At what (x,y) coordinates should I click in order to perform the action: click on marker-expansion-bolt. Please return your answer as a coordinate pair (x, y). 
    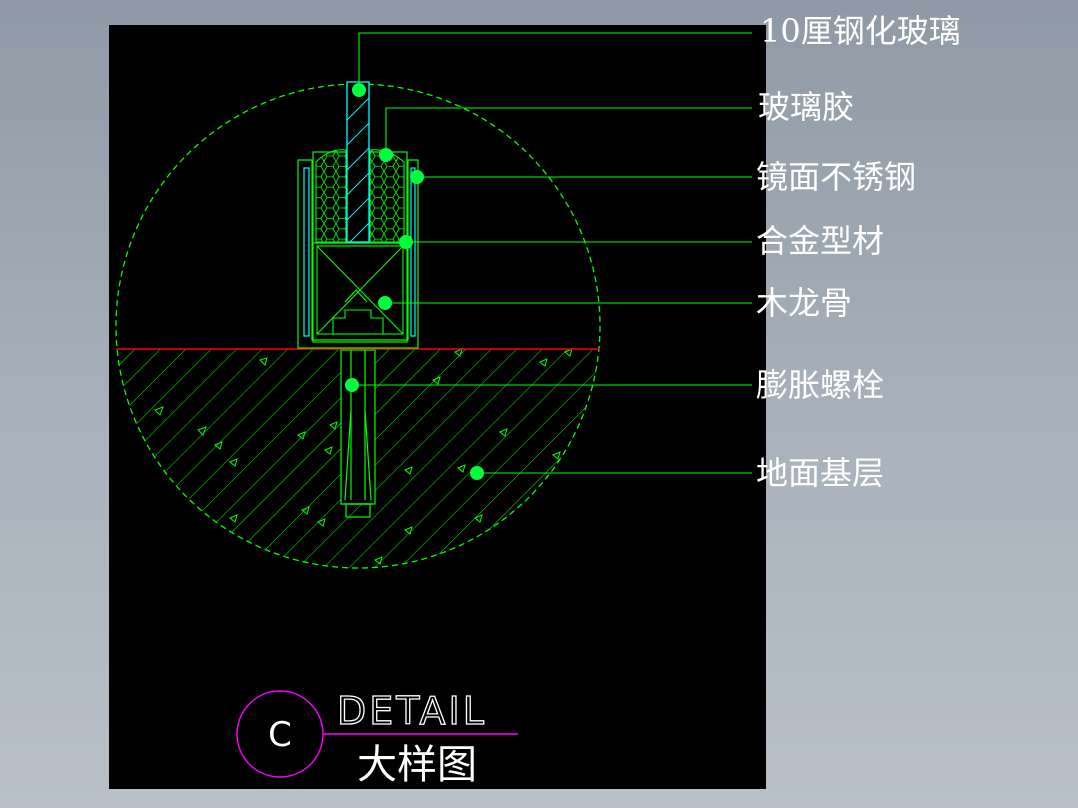
    Looking at the image, I should click on (352, 385).